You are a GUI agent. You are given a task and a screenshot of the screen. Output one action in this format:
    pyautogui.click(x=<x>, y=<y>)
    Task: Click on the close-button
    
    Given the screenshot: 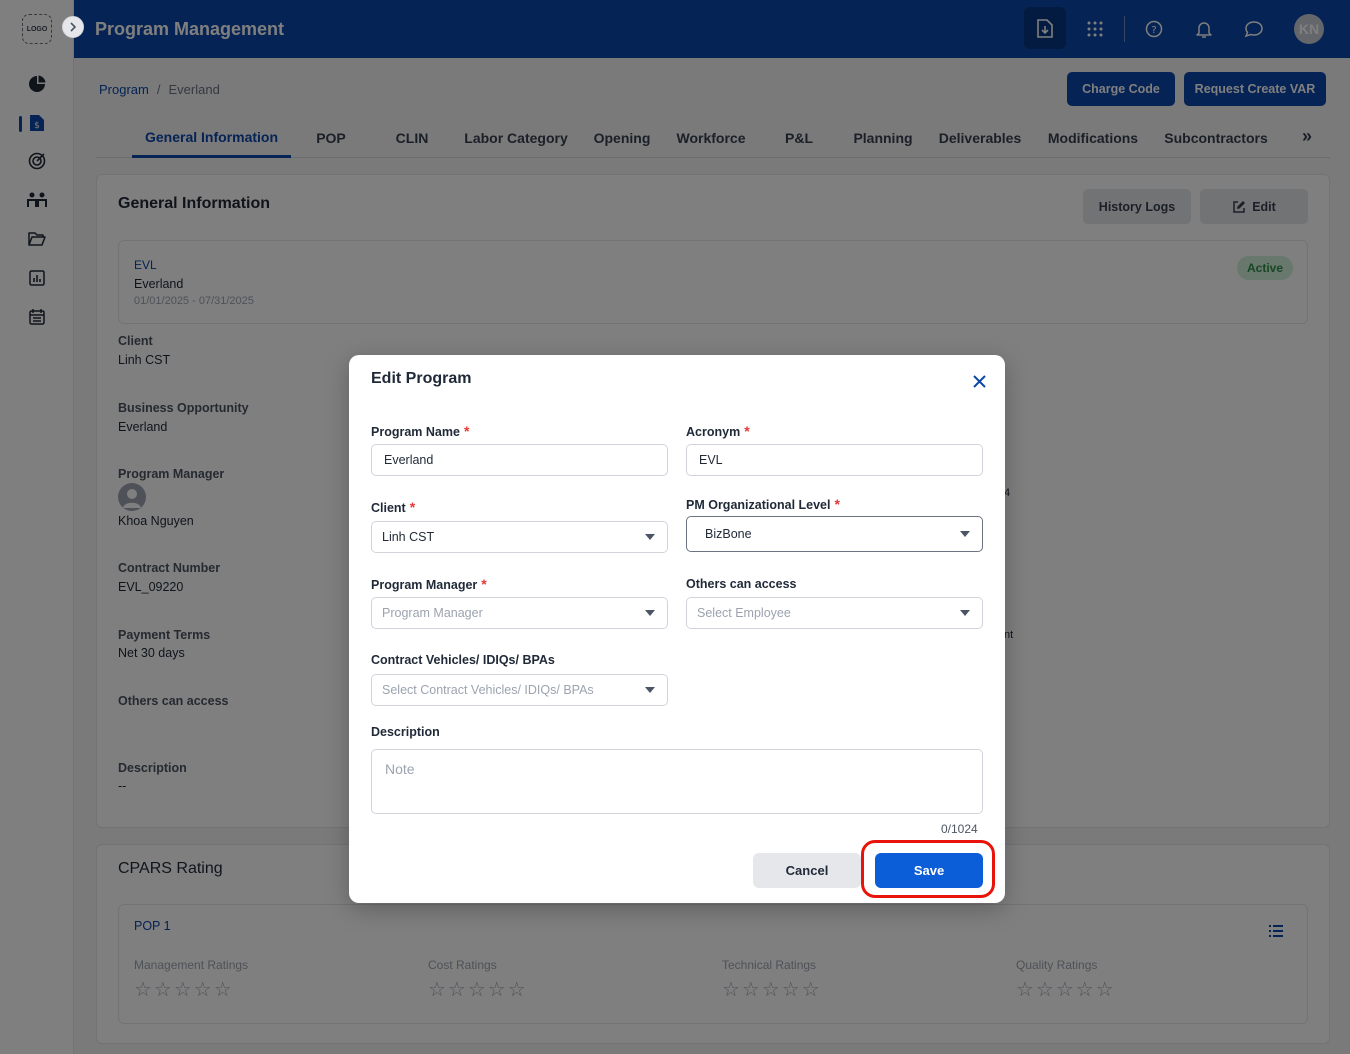 What is the action you would take?
    pyautogui.click(x=979, y=381)
    